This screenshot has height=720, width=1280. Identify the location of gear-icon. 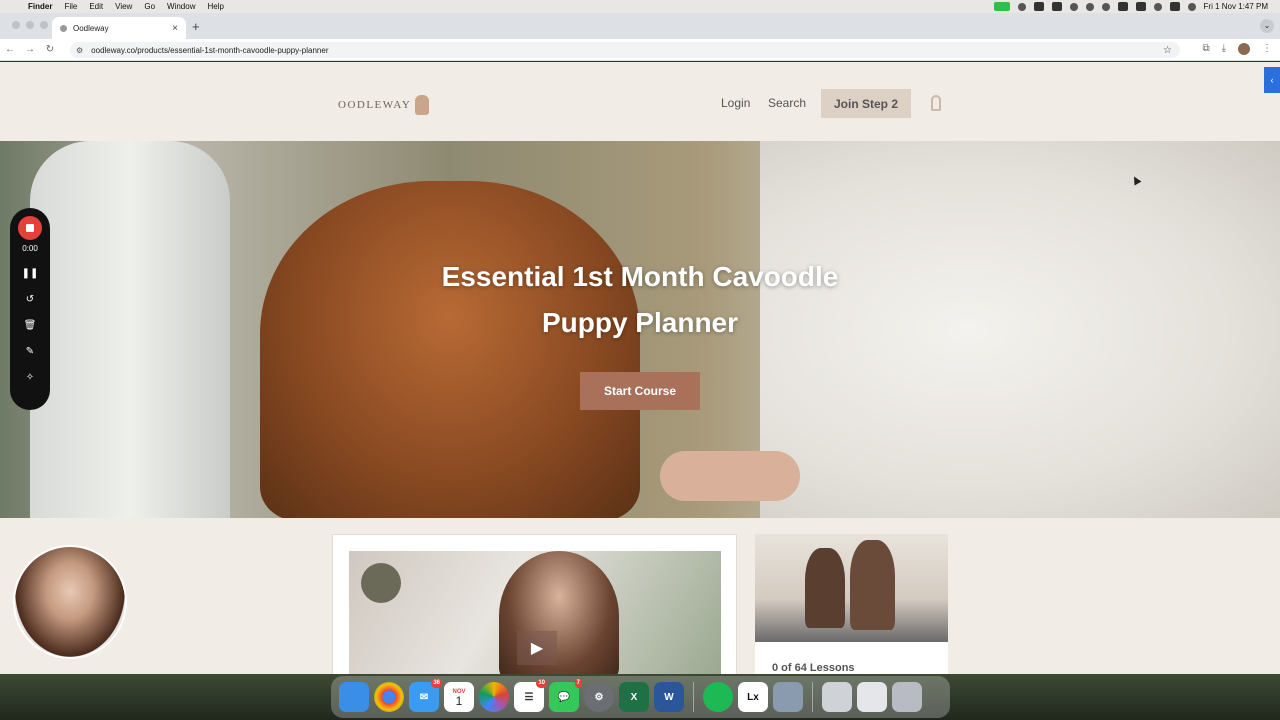
(1021, 6).